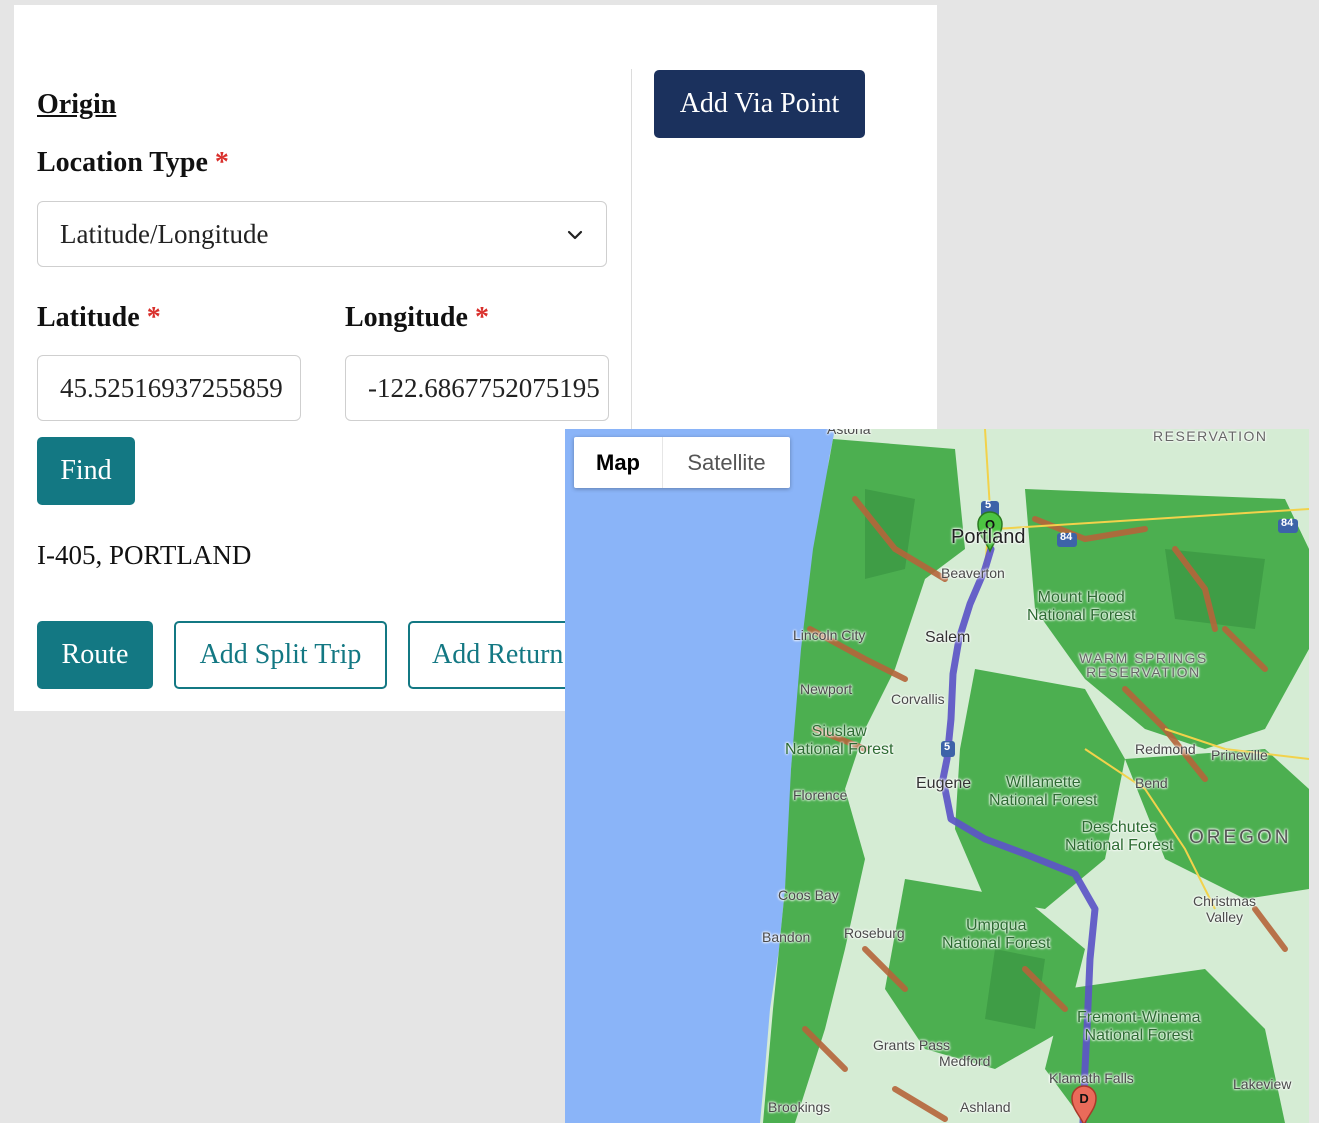 The height and width of the screenshot is (1123, 1319). Describe the element at coordinates (144, 555) in the screenshot. I see `found-address: I-405, PORTLAND` at that location.